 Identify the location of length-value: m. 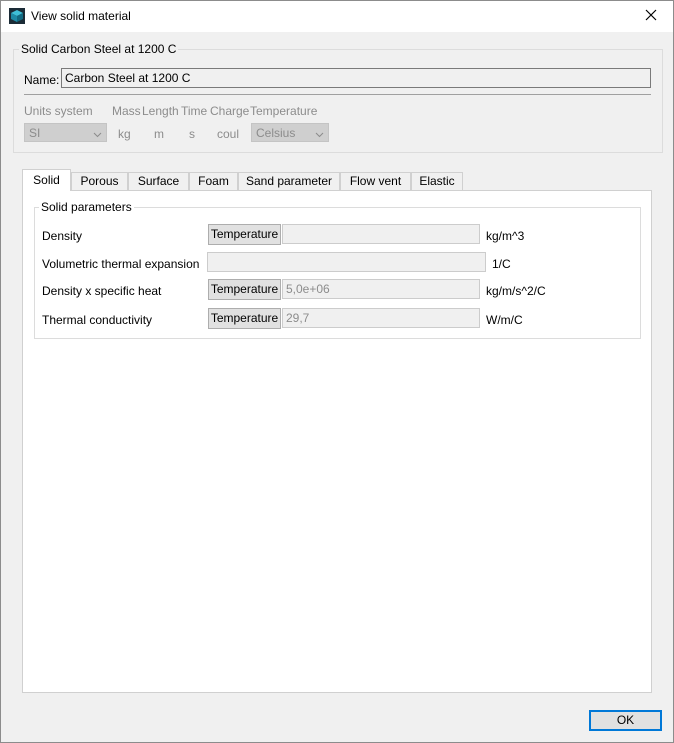
(159, 134).